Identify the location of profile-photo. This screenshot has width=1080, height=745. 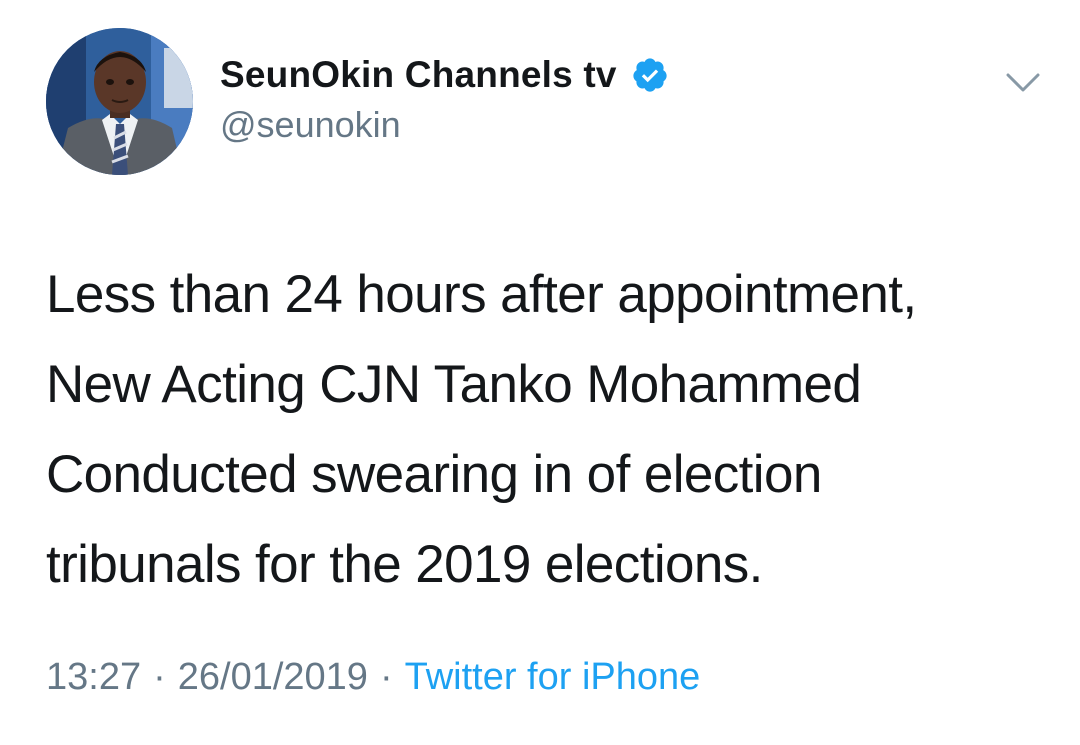
(119, 101).